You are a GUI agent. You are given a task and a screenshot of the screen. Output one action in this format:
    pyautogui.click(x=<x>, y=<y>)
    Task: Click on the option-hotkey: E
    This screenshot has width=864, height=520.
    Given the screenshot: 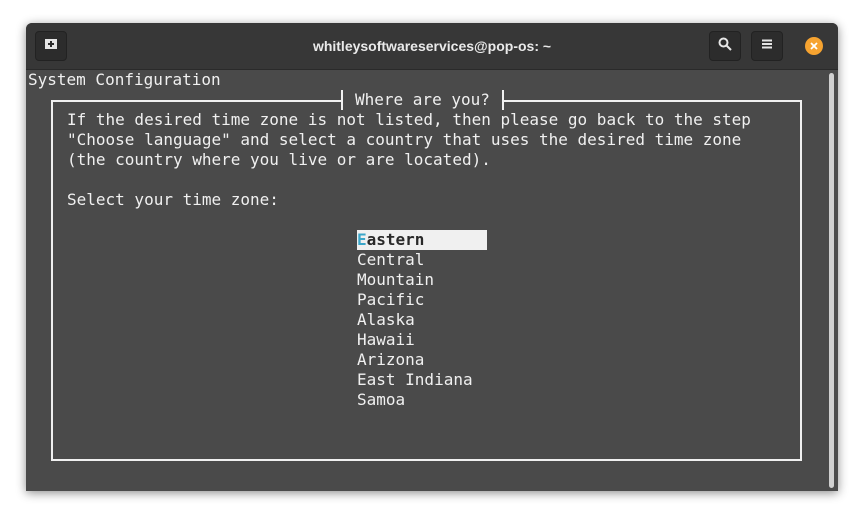 What is the action you would take?
    pyautogui.click(x=362, y=239)
    